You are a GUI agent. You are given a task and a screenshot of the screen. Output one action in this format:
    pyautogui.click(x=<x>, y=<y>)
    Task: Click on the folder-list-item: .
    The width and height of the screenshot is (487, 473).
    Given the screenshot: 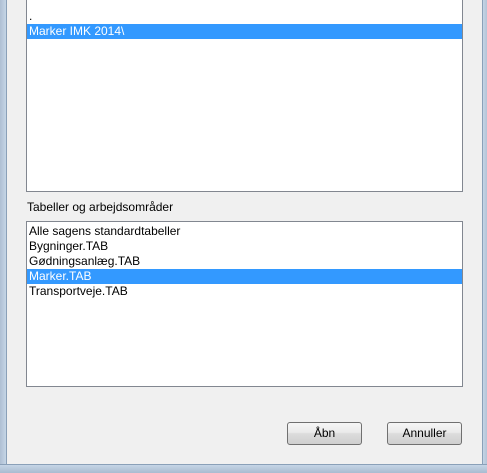 What is the action you would take?
    pyautogui.click(x=244, y=16)
    